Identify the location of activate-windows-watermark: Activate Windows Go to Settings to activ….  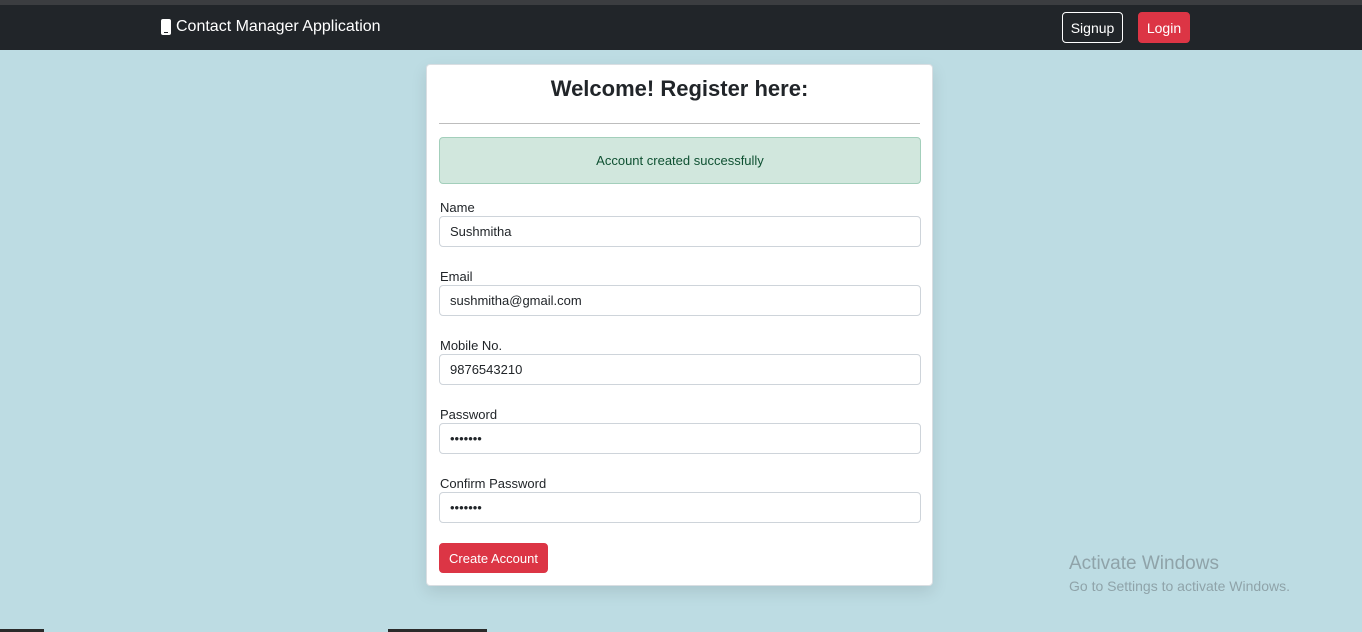
(1179, 575).